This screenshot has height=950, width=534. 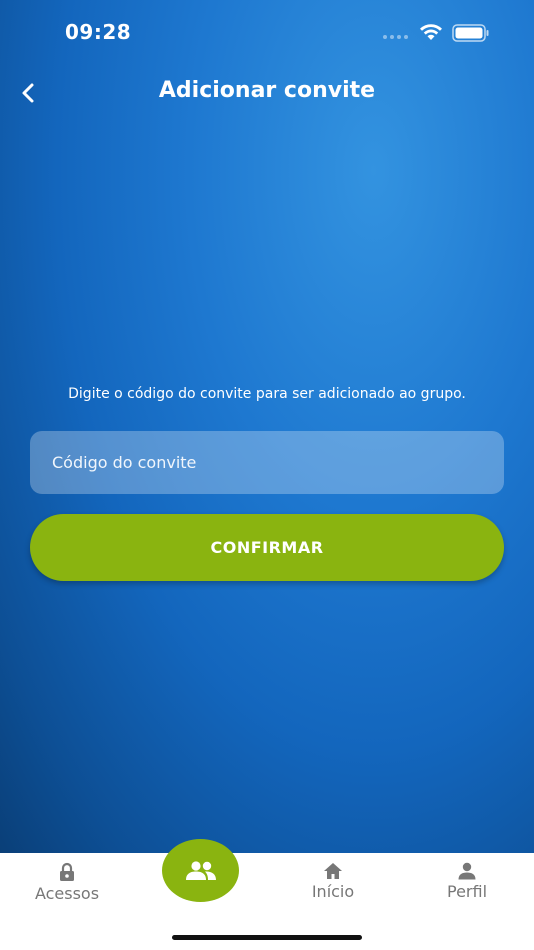 What do you see at coordinates (431, 32) in the screenshot?
I see `wifi-icon` at bounding box center [431, 32].